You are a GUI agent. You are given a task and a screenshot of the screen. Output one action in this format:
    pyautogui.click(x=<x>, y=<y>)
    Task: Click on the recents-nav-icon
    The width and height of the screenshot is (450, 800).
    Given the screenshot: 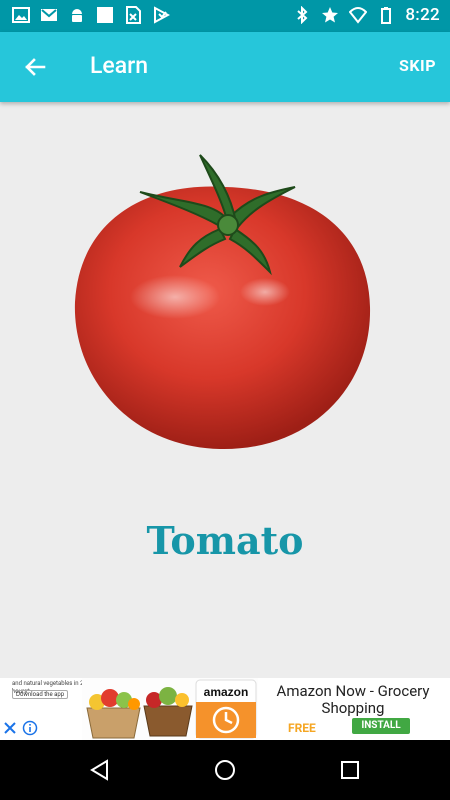 What is the action you would take?
    pyautogui.click(x=350, y=770)
    